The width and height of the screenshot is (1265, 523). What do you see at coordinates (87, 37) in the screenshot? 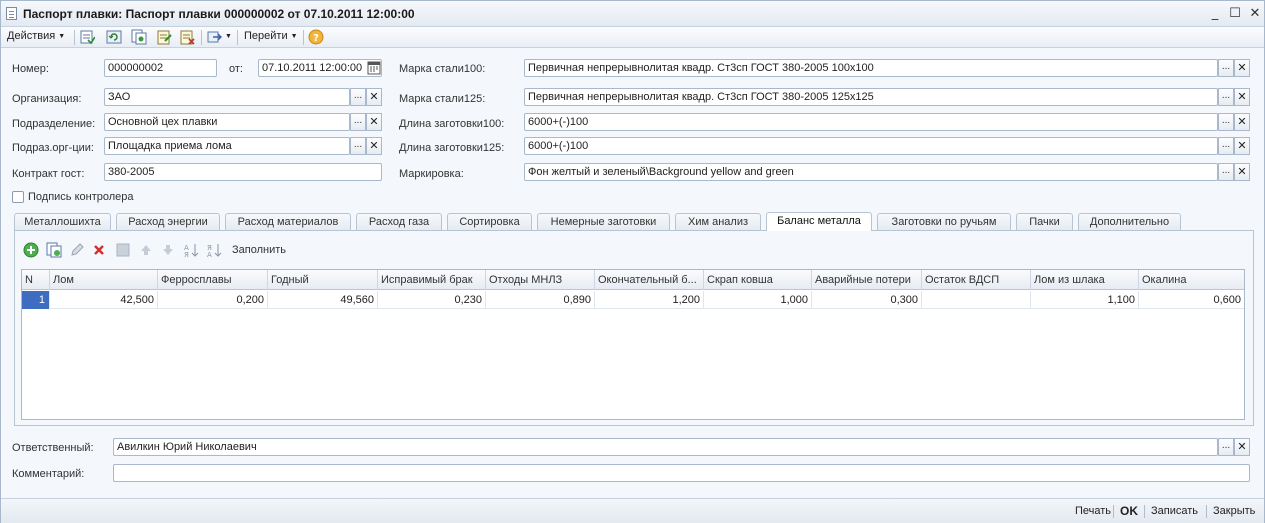
I see `post-and-close-icon` at bounding box center [87, 37].